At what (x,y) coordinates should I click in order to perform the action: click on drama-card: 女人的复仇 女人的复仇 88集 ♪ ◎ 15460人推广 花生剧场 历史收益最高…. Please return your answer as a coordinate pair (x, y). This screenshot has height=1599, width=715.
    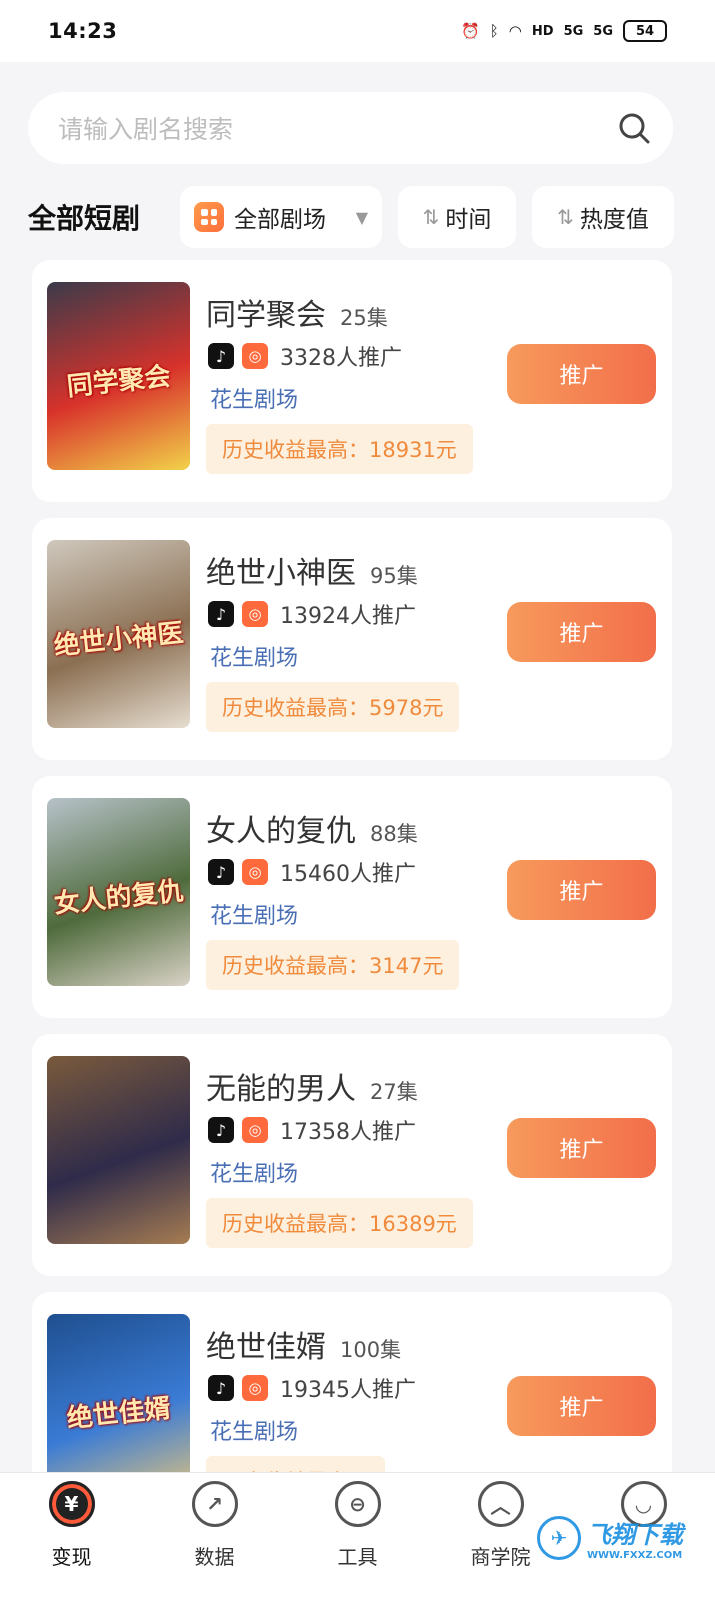
    Looking at the image, I should click on (352, 897).